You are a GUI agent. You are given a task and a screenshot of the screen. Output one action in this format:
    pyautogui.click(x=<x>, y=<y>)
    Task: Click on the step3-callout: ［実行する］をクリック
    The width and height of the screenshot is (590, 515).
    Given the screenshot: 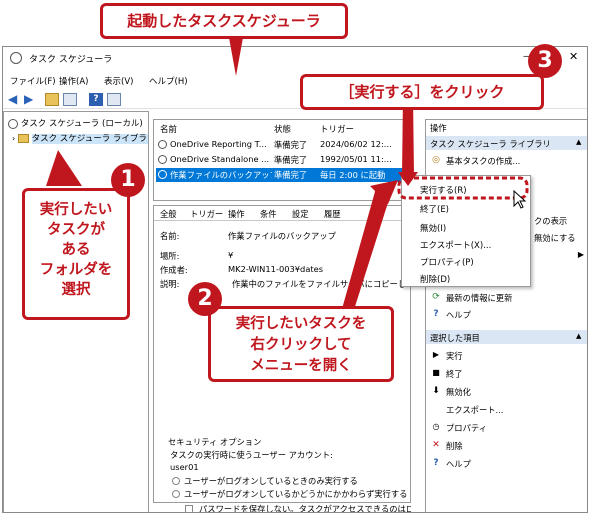 What is the action you would take?
    pyautogui.click(x=422, y=92)
    